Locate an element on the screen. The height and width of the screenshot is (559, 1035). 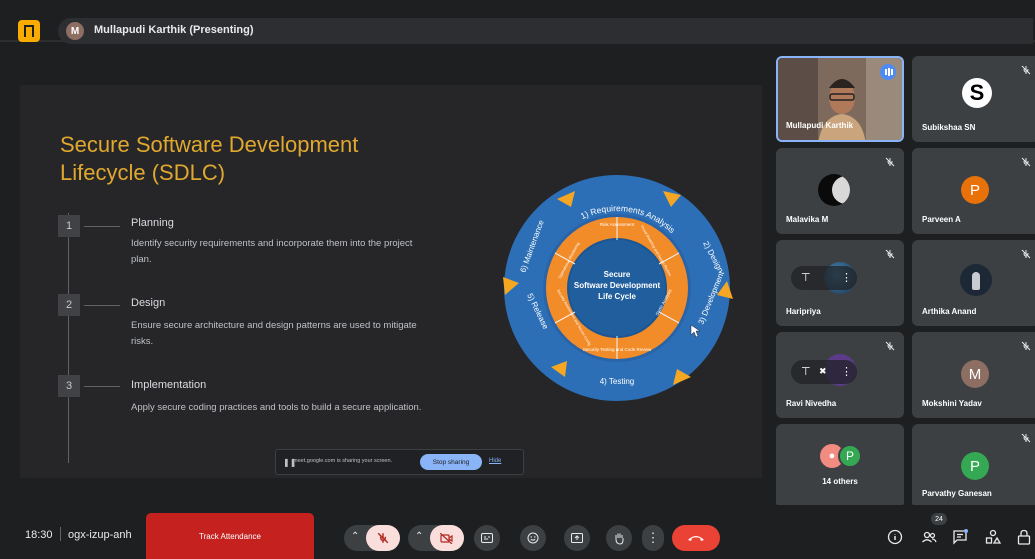
participant-tile: S Subikshaa SN is located at coordinates (973, 99).